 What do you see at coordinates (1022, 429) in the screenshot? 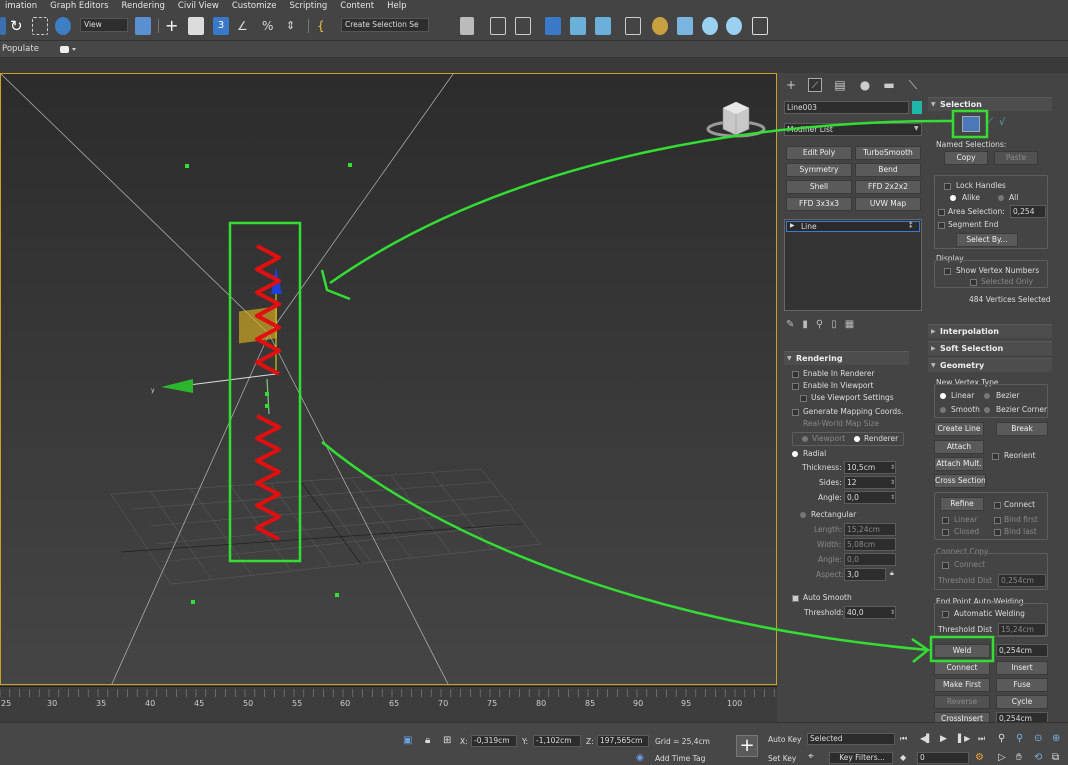
I see `break-button: Break` at bounding box center [1022, 429].